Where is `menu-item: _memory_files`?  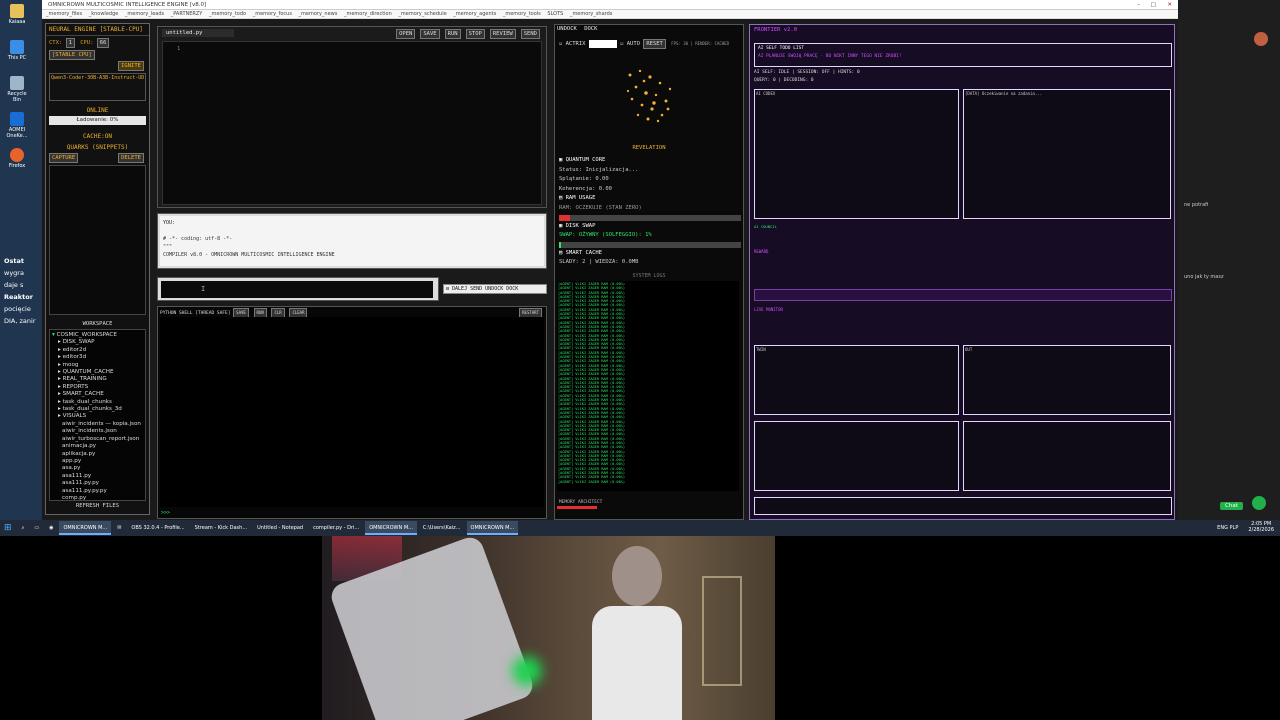
menu-item: _memory_files is located at coordinates (64, 14).